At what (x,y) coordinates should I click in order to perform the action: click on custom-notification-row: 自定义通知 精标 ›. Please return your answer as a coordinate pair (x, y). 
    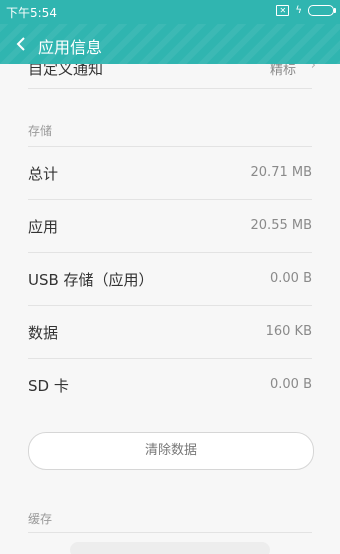
    Looking at the image, I should click on (170, 76).